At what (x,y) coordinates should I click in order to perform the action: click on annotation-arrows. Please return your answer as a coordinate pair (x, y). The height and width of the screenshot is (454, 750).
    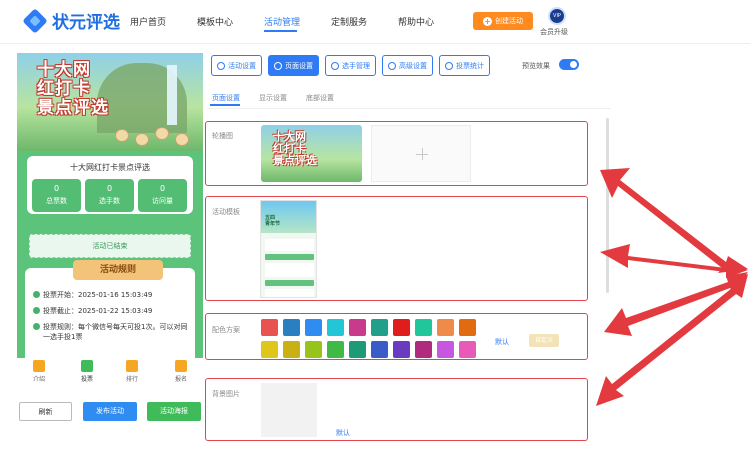
    Looking at the image, I should click on (672, 287).